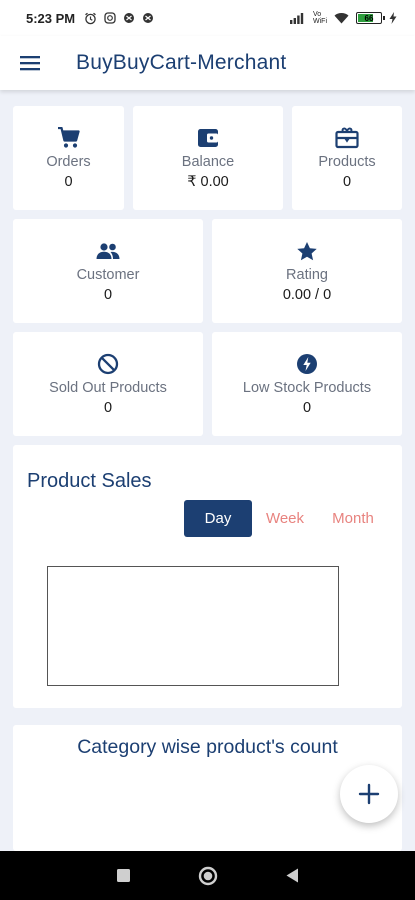 This screenshot has width=415, height=900. I want to click on app-bar: BuyBuyCart-Merchant, so click(207, 63).